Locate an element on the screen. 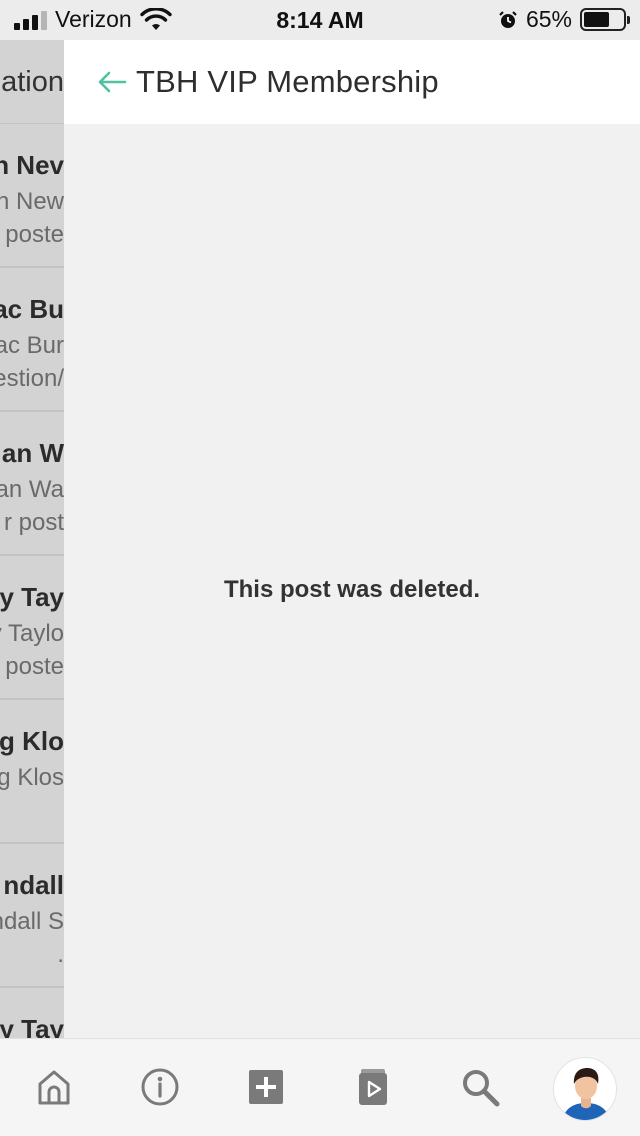  page-title: TBH VIP Membership is located at coordinates (287, 81).